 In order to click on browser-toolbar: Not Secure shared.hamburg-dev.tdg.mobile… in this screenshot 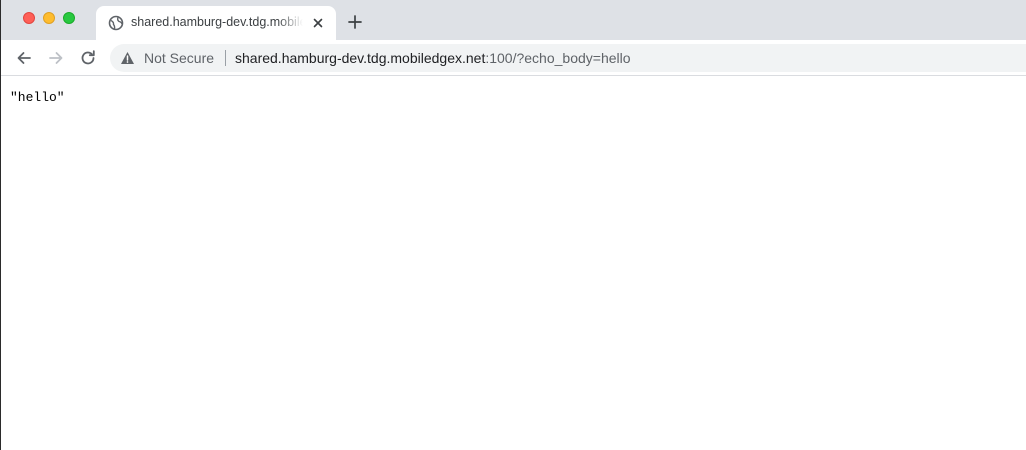, I will do `click(513, 58)`.